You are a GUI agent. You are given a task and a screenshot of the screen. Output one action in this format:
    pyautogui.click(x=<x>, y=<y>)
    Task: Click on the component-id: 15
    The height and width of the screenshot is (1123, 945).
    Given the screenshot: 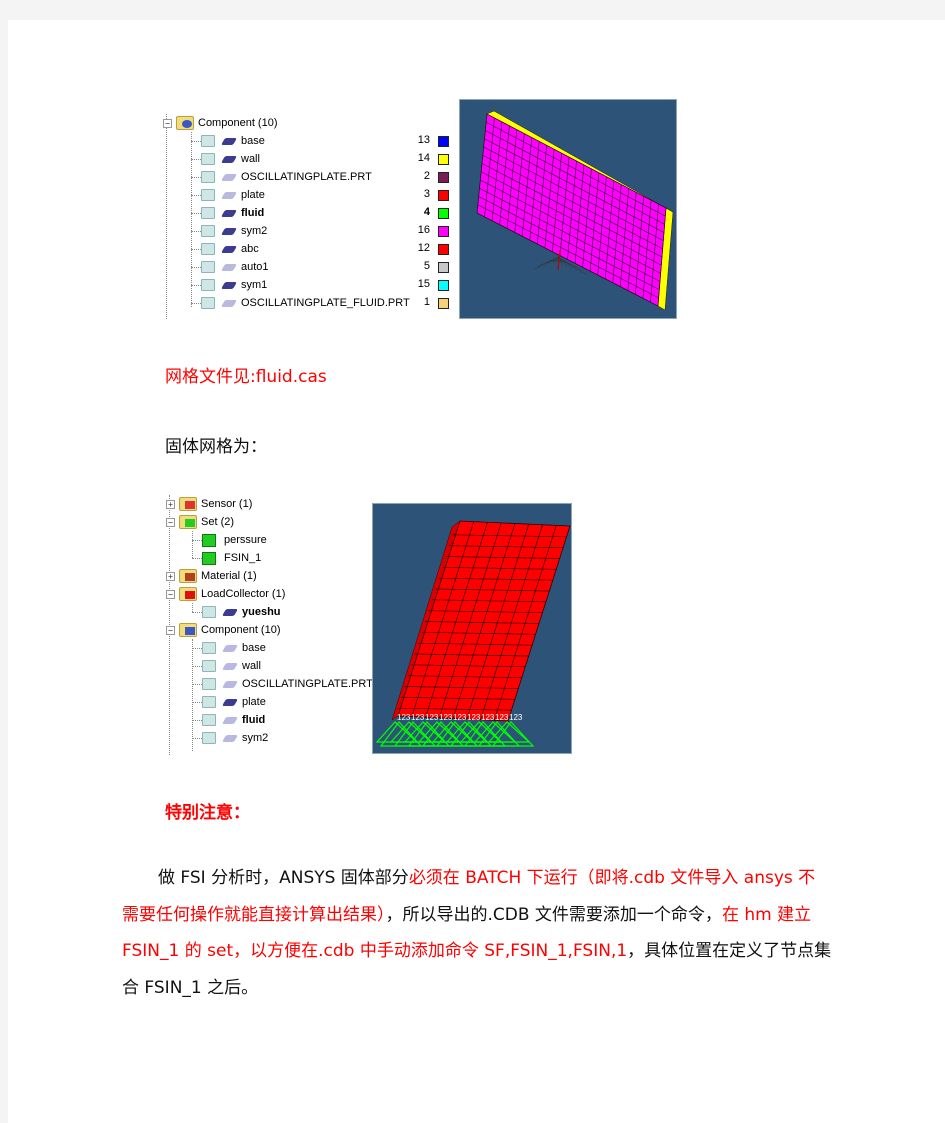 What is the action you would take?
    pyautogui.click(x=423, y=284)
    